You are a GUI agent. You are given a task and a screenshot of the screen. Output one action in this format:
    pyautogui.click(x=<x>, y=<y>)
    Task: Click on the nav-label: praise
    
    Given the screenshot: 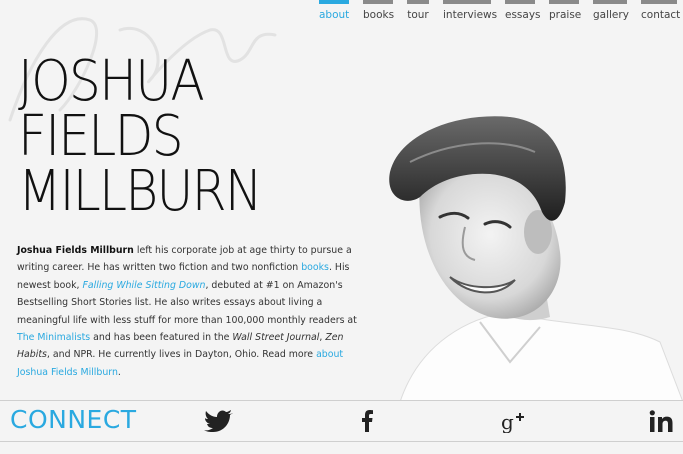 What is the action you would take?
    pyautogui.click(x=565, y=15)
    